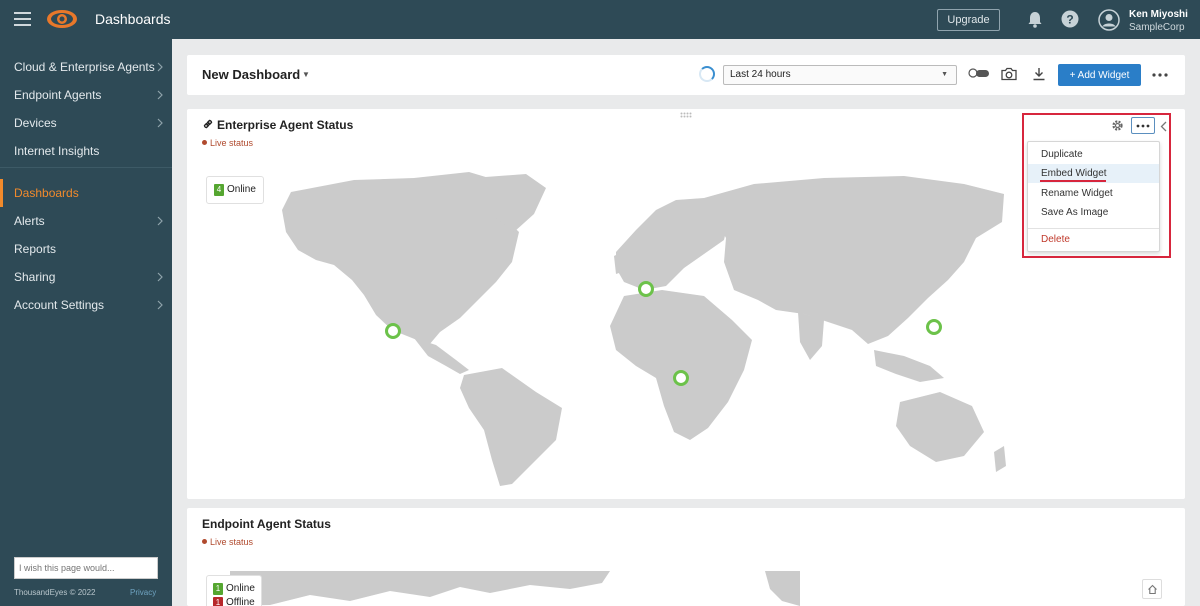 This screenshot has width=1200, height=606. I want to click on time-range-value: Last 24 hours, so click(760, 74).